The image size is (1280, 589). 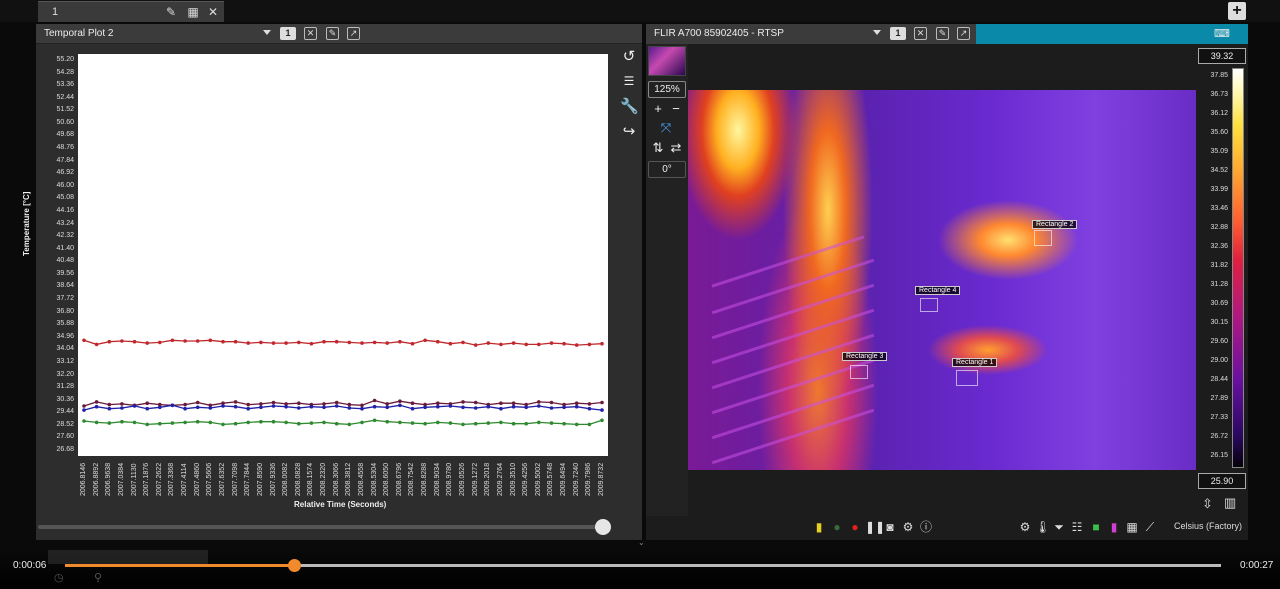 What do you see at coordinates (667, 61) in the screenshot?
I see `thumbnail-preview` at bounding box center [667, 61].